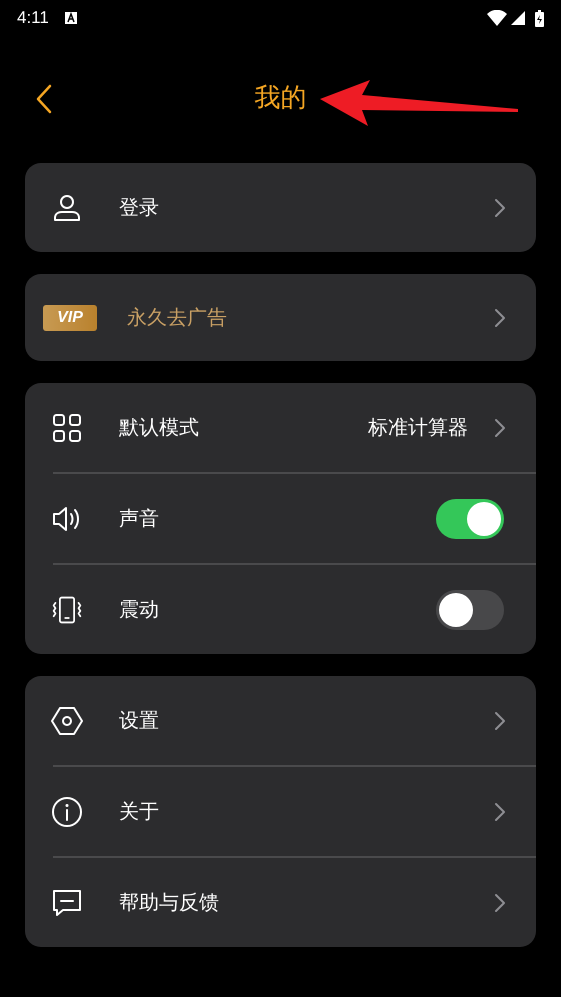  Describe the element at coordinates (280, 427) in the screenshot. I see `settings-row: 默认模式 标准计算器` at that location.